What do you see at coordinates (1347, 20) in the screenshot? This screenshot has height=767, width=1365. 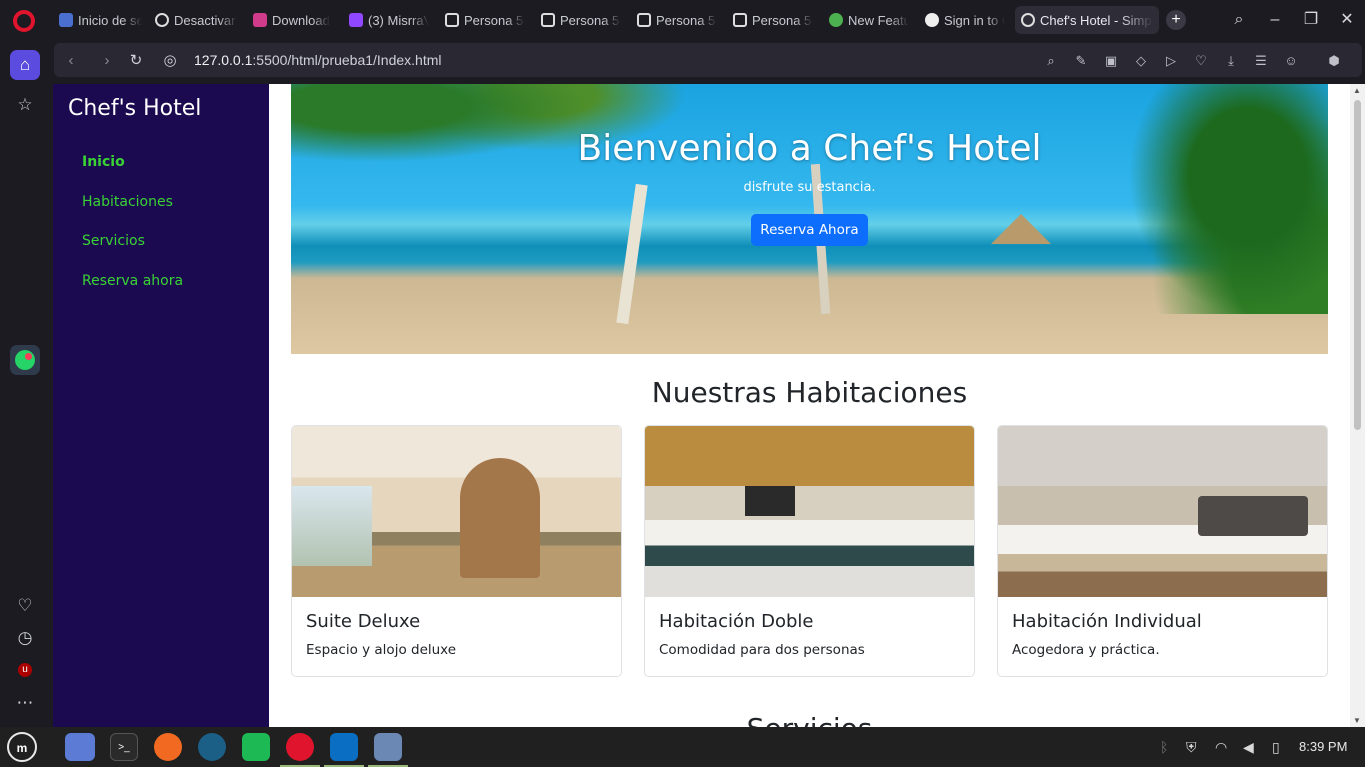 I see `close-icon: ✕` at bounding box center [1347, 20].